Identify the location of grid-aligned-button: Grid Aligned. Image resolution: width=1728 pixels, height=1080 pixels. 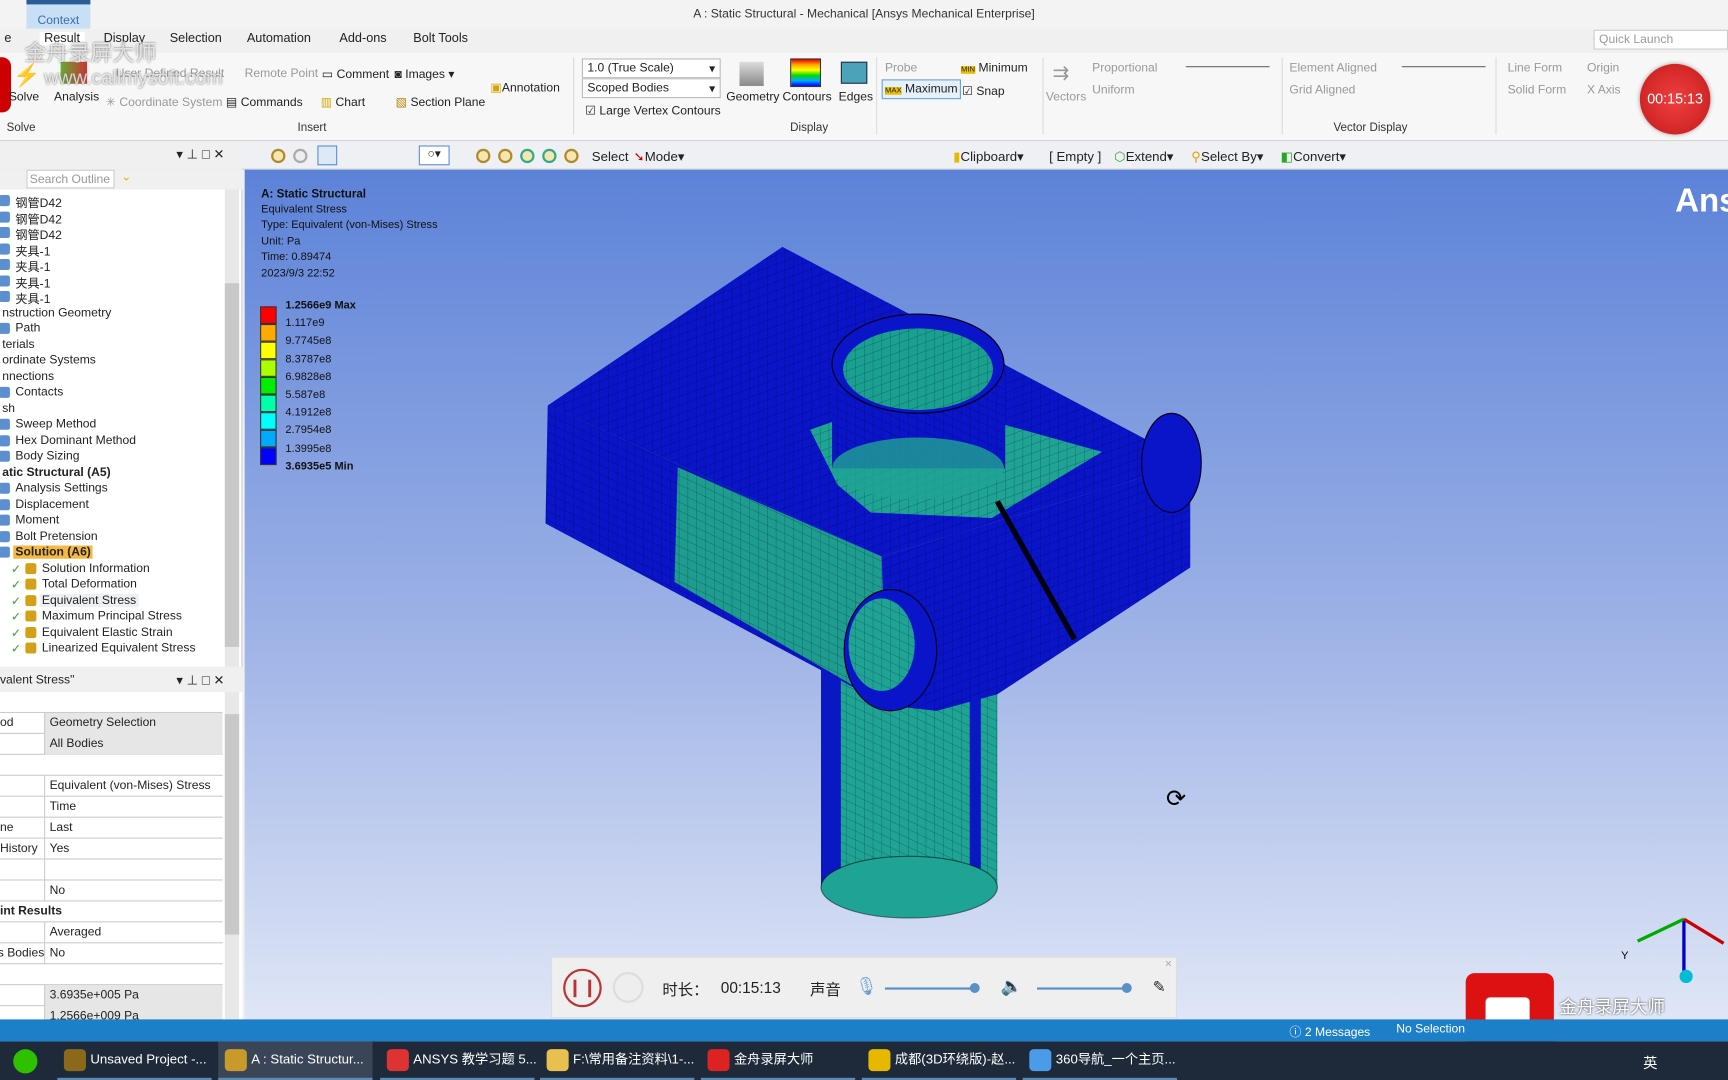
(1322, 90).